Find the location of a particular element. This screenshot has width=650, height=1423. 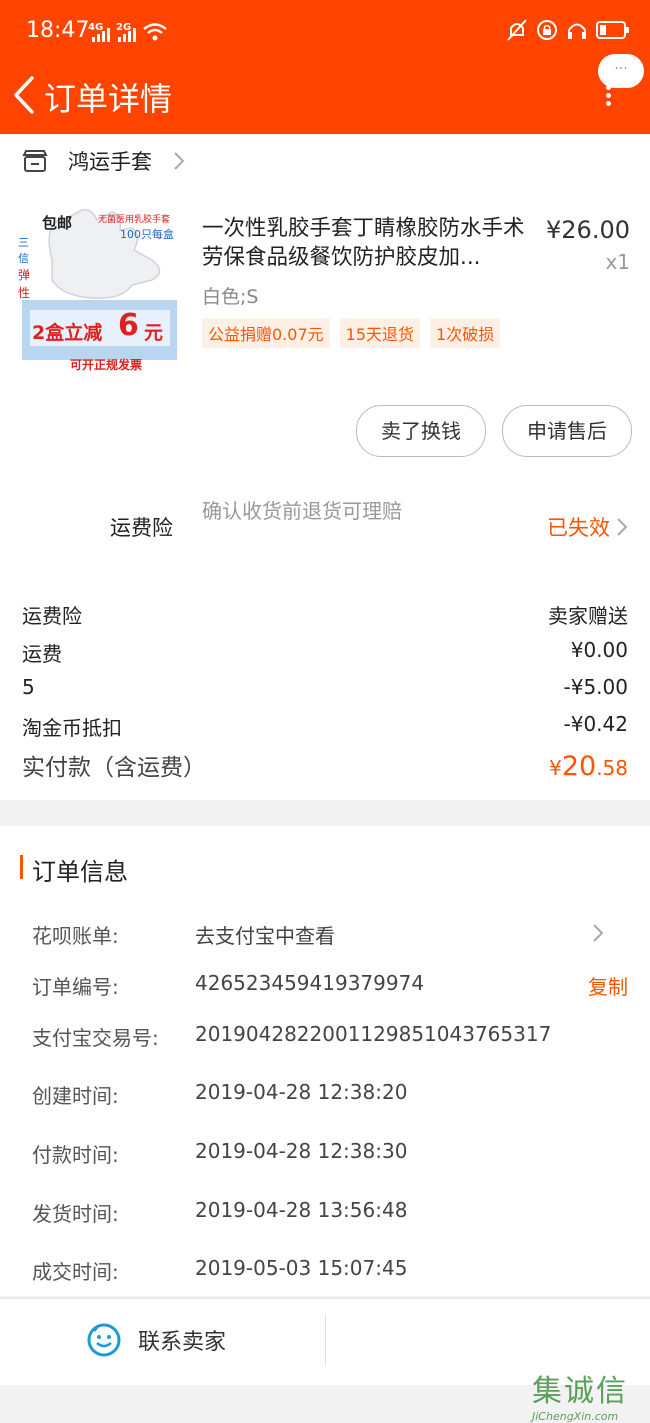

info-value: 2019-05-03 15:07:45 is located at coordinates (301, 1268).